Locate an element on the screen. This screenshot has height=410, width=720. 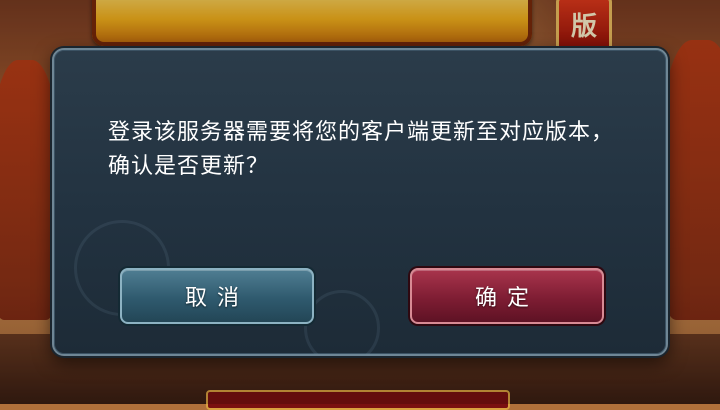
confirm-button-label: 确定 is located at coordinates (506, 298).